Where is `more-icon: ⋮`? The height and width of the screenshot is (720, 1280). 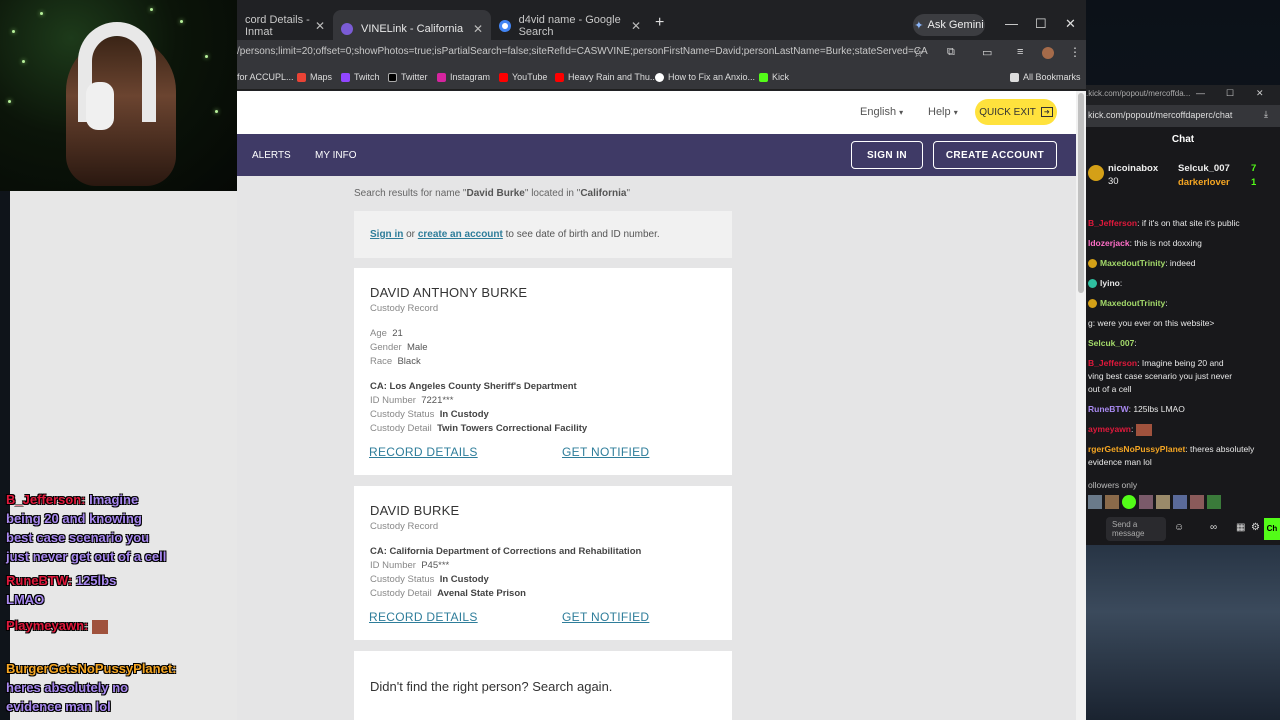
more-icon: ⋮ is located at coordinates (1075, 52).